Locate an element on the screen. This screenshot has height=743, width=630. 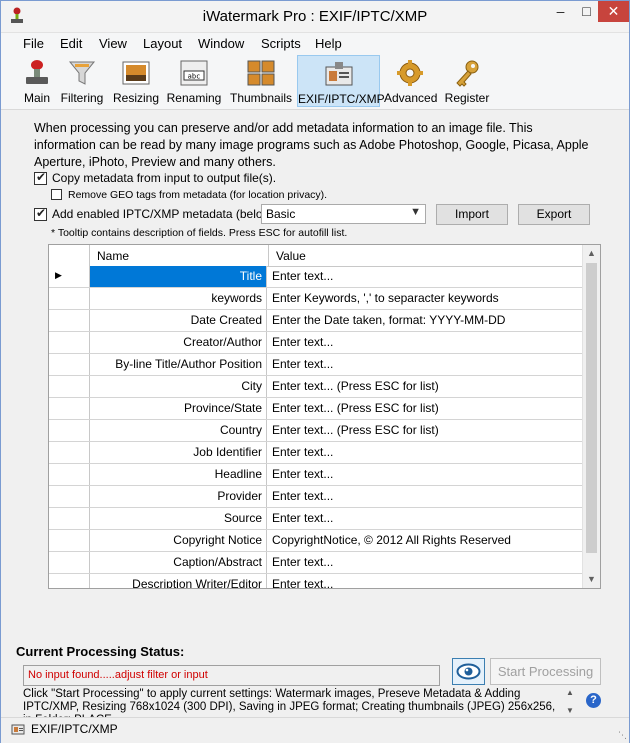
field-name: Caption/Abstract is located at coordinates (178, 562).